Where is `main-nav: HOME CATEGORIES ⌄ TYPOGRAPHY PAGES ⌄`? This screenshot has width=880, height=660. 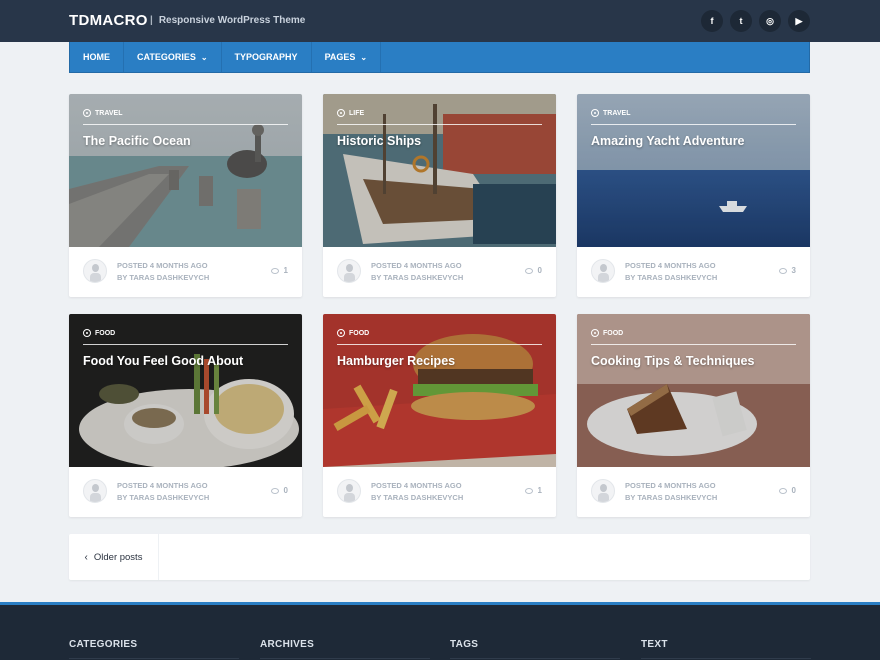 main-nav: HOME CATEGORIES ⌄ TYPOGRAPHY PAGES ⌄ is located at coordinates (439, 57).